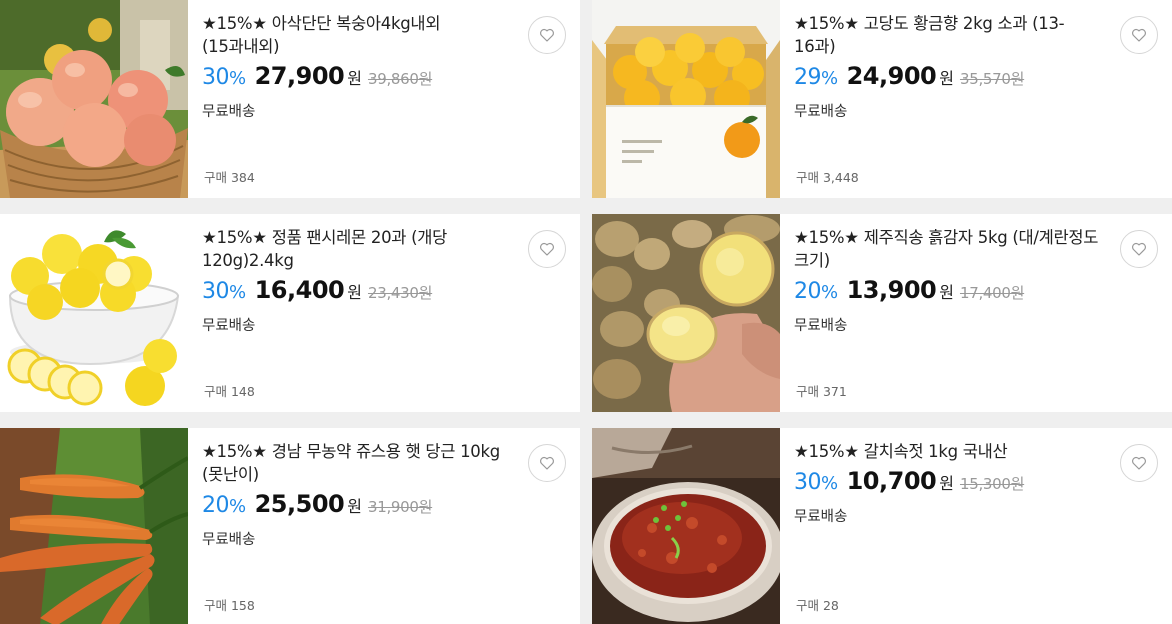 Image resolution: width=1172 pixels, height=624 pixels. What do you see at coordinates (357, 35) in the screenshot?
I see `product-title: ★15%★ 아삭단단 복숭아4kg내외 (15과내외)` at bounding box center [357, 35].